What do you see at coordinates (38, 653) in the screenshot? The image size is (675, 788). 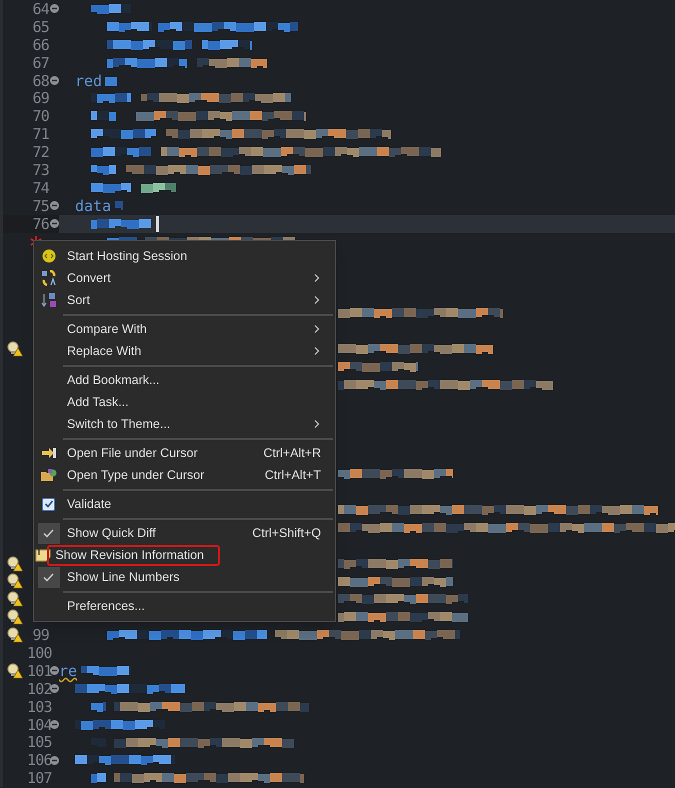 I see `line-number: 100` at bounding box center [38, 653].